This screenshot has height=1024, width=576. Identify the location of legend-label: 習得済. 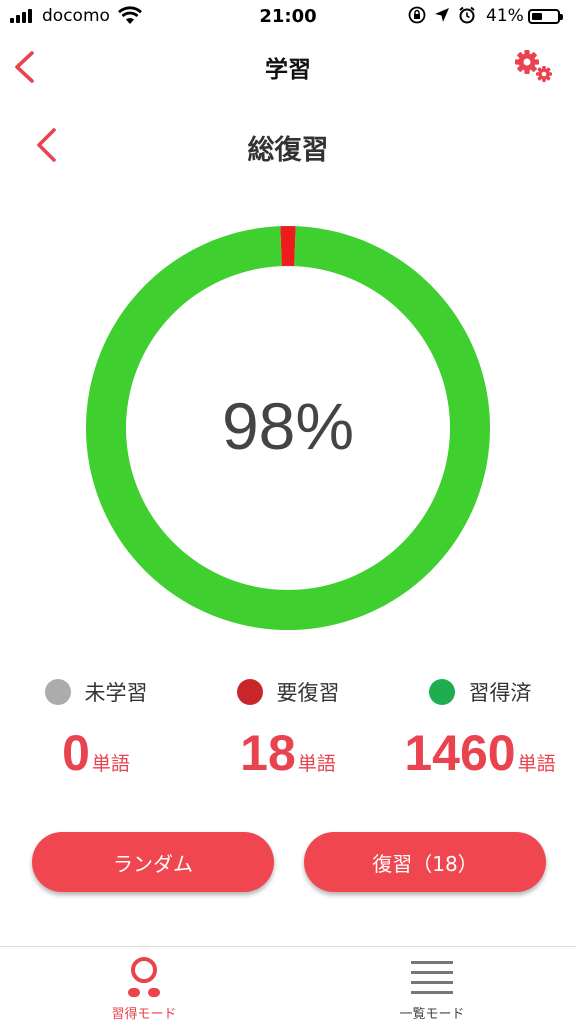
(500, 693).